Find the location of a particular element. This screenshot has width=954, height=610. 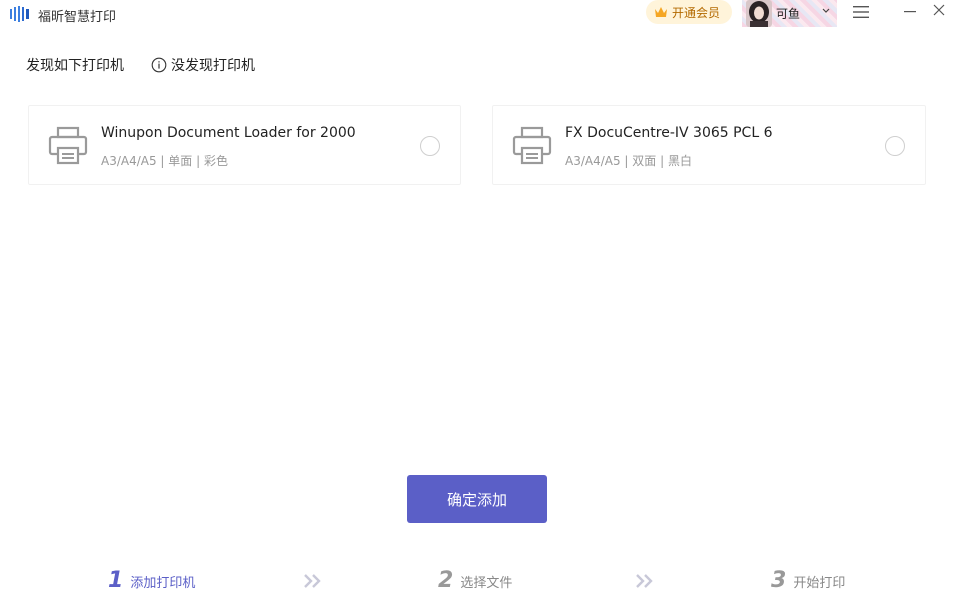

tab-not-found-label: 没发现打印机 is located at coordinates (213, 66).